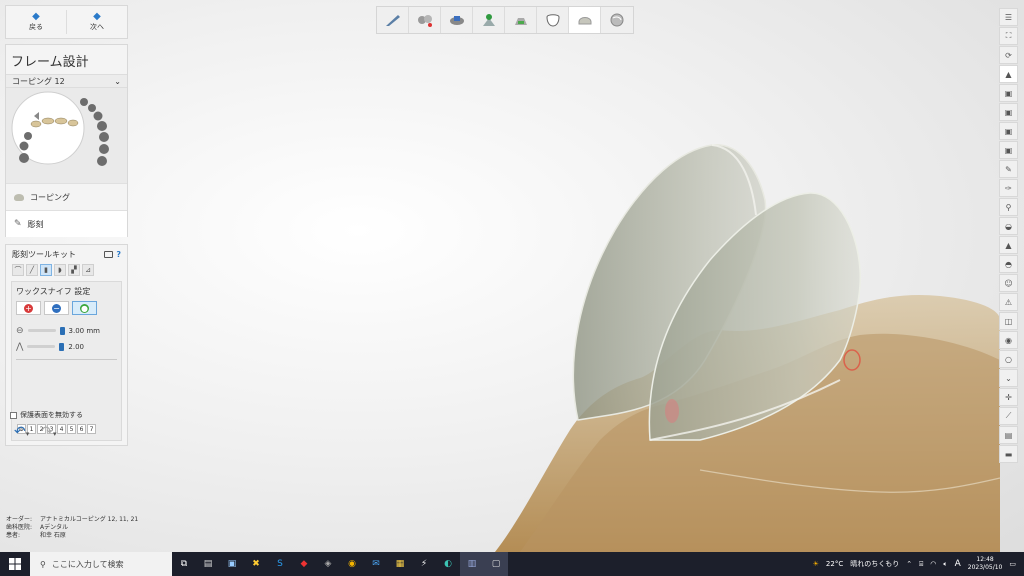  What do you see at coordinates (118, 254) in the screenshot?
I see `help-button: ?` at bounding box center [118, 254].